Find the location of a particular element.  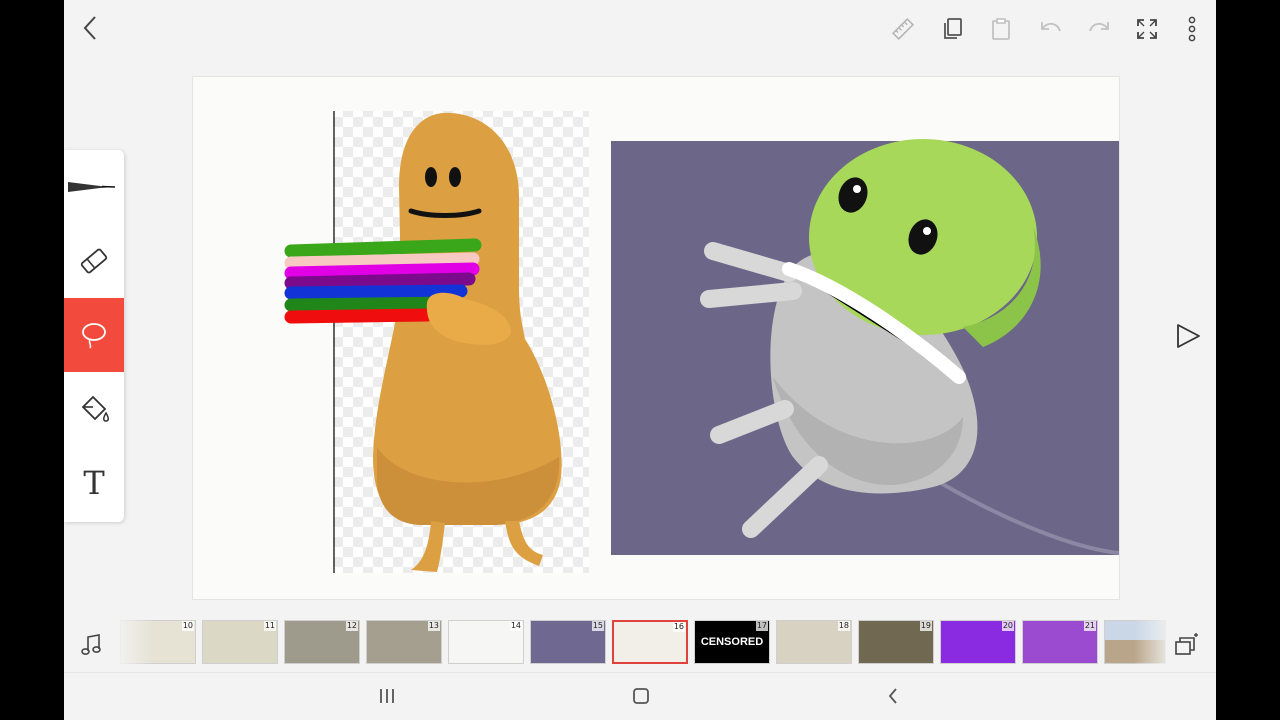

frame-number: 17 is located at coordinates (761, 626).